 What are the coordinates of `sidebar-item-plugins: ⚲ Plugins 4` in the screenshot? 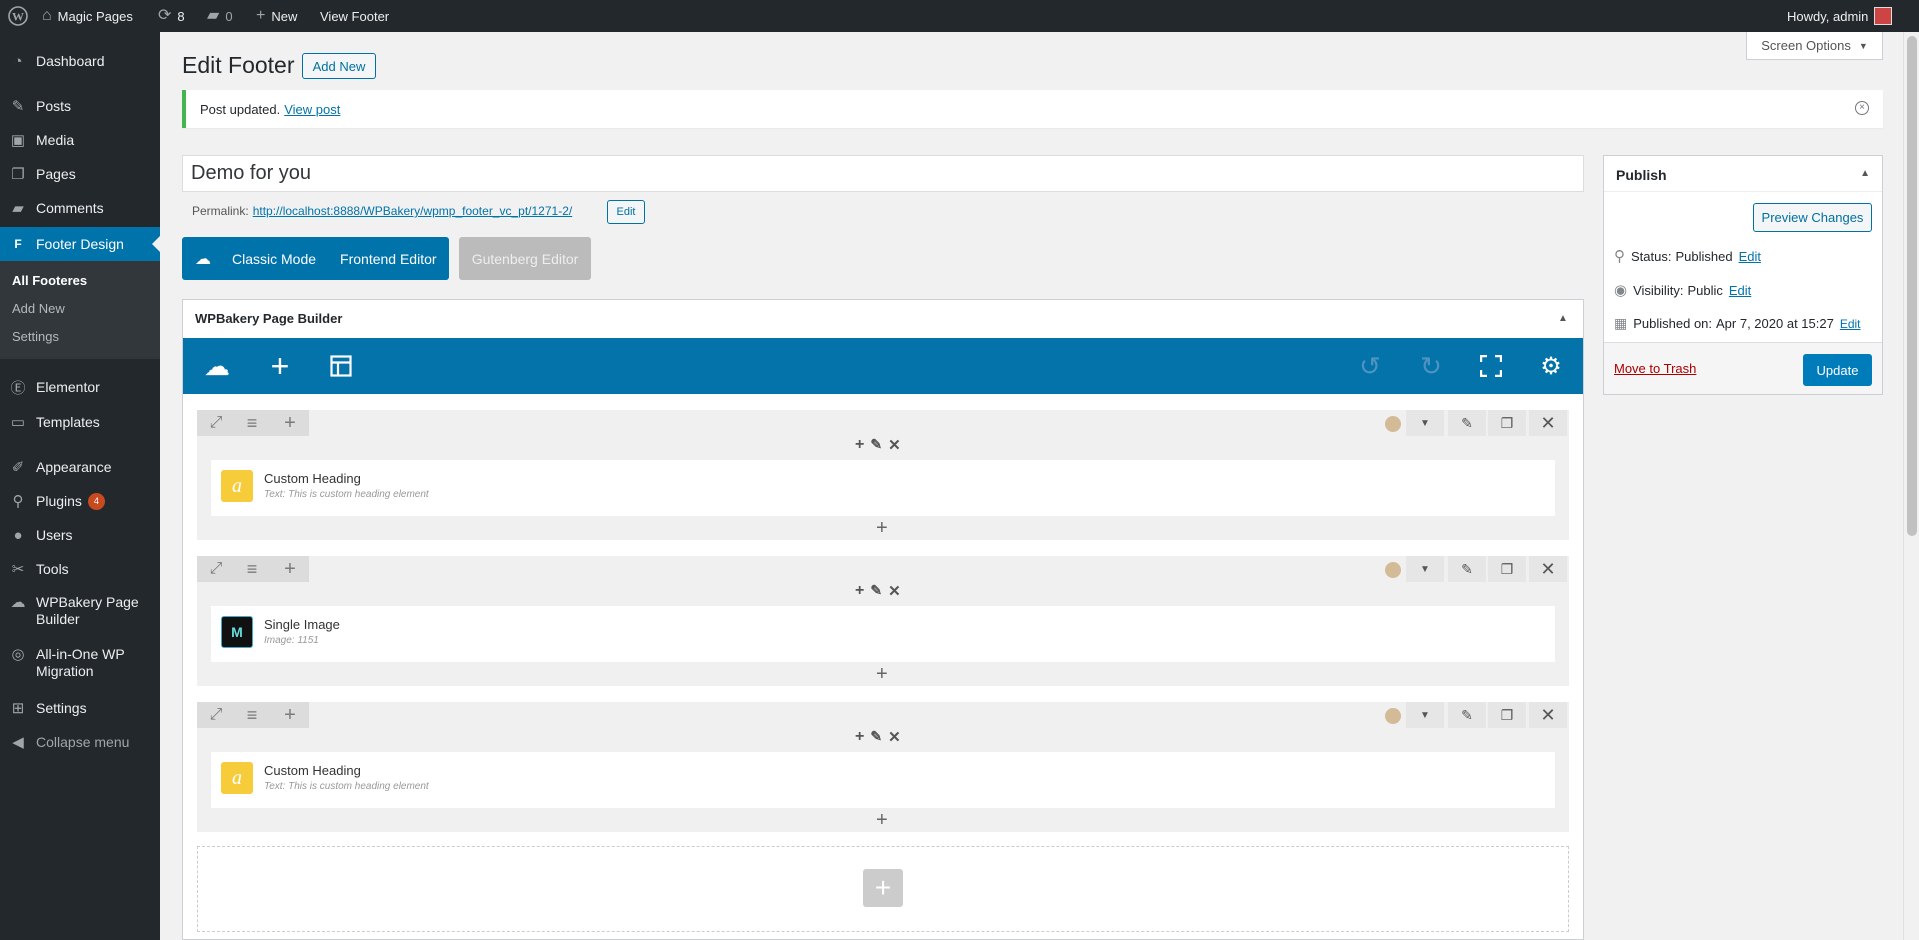 It's located at (80, 501).